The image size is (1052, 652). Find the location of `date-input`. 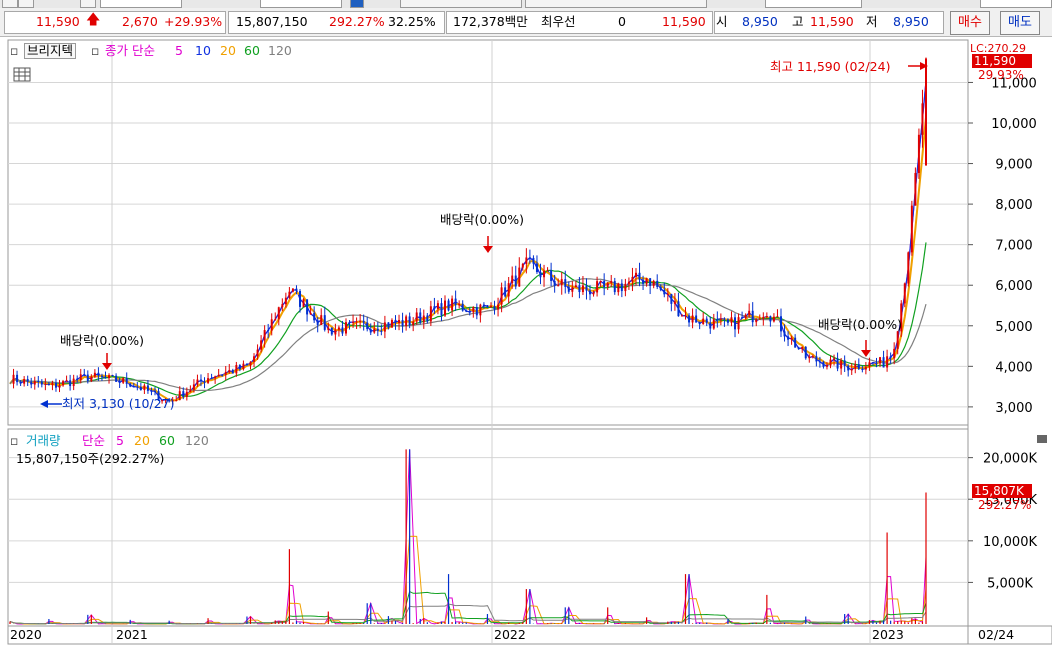

date-input is located at coordinates (1016, 4).